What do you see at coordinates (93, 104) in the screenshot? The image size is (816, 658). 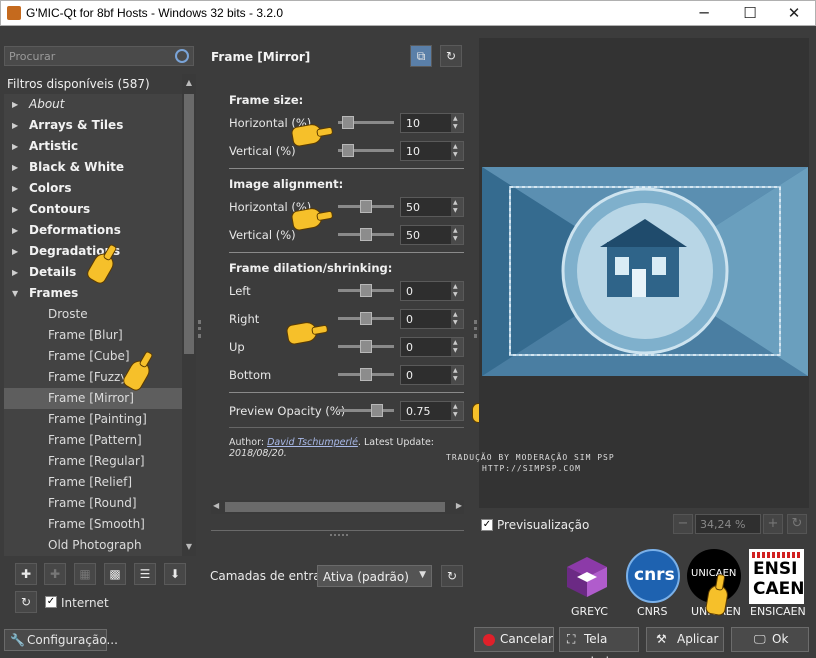 I see `tree-category-about: ▶ About` at bounding box center [93, 104].